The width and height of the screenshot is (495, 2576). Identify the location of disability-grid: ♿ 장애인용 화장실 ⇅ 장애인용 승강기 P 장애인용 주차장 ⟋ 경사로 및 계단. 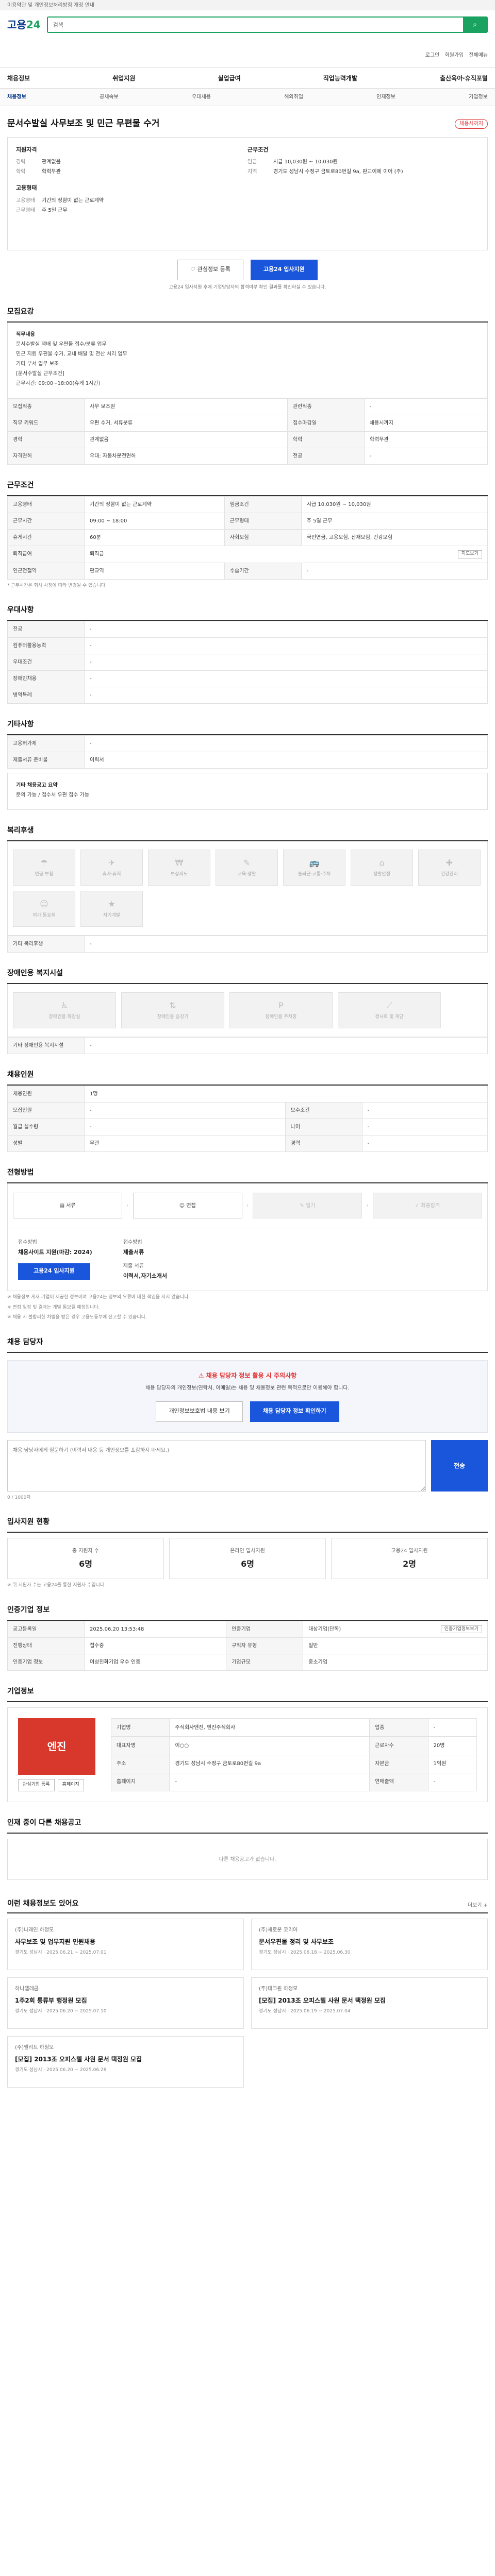
(247, 1010).